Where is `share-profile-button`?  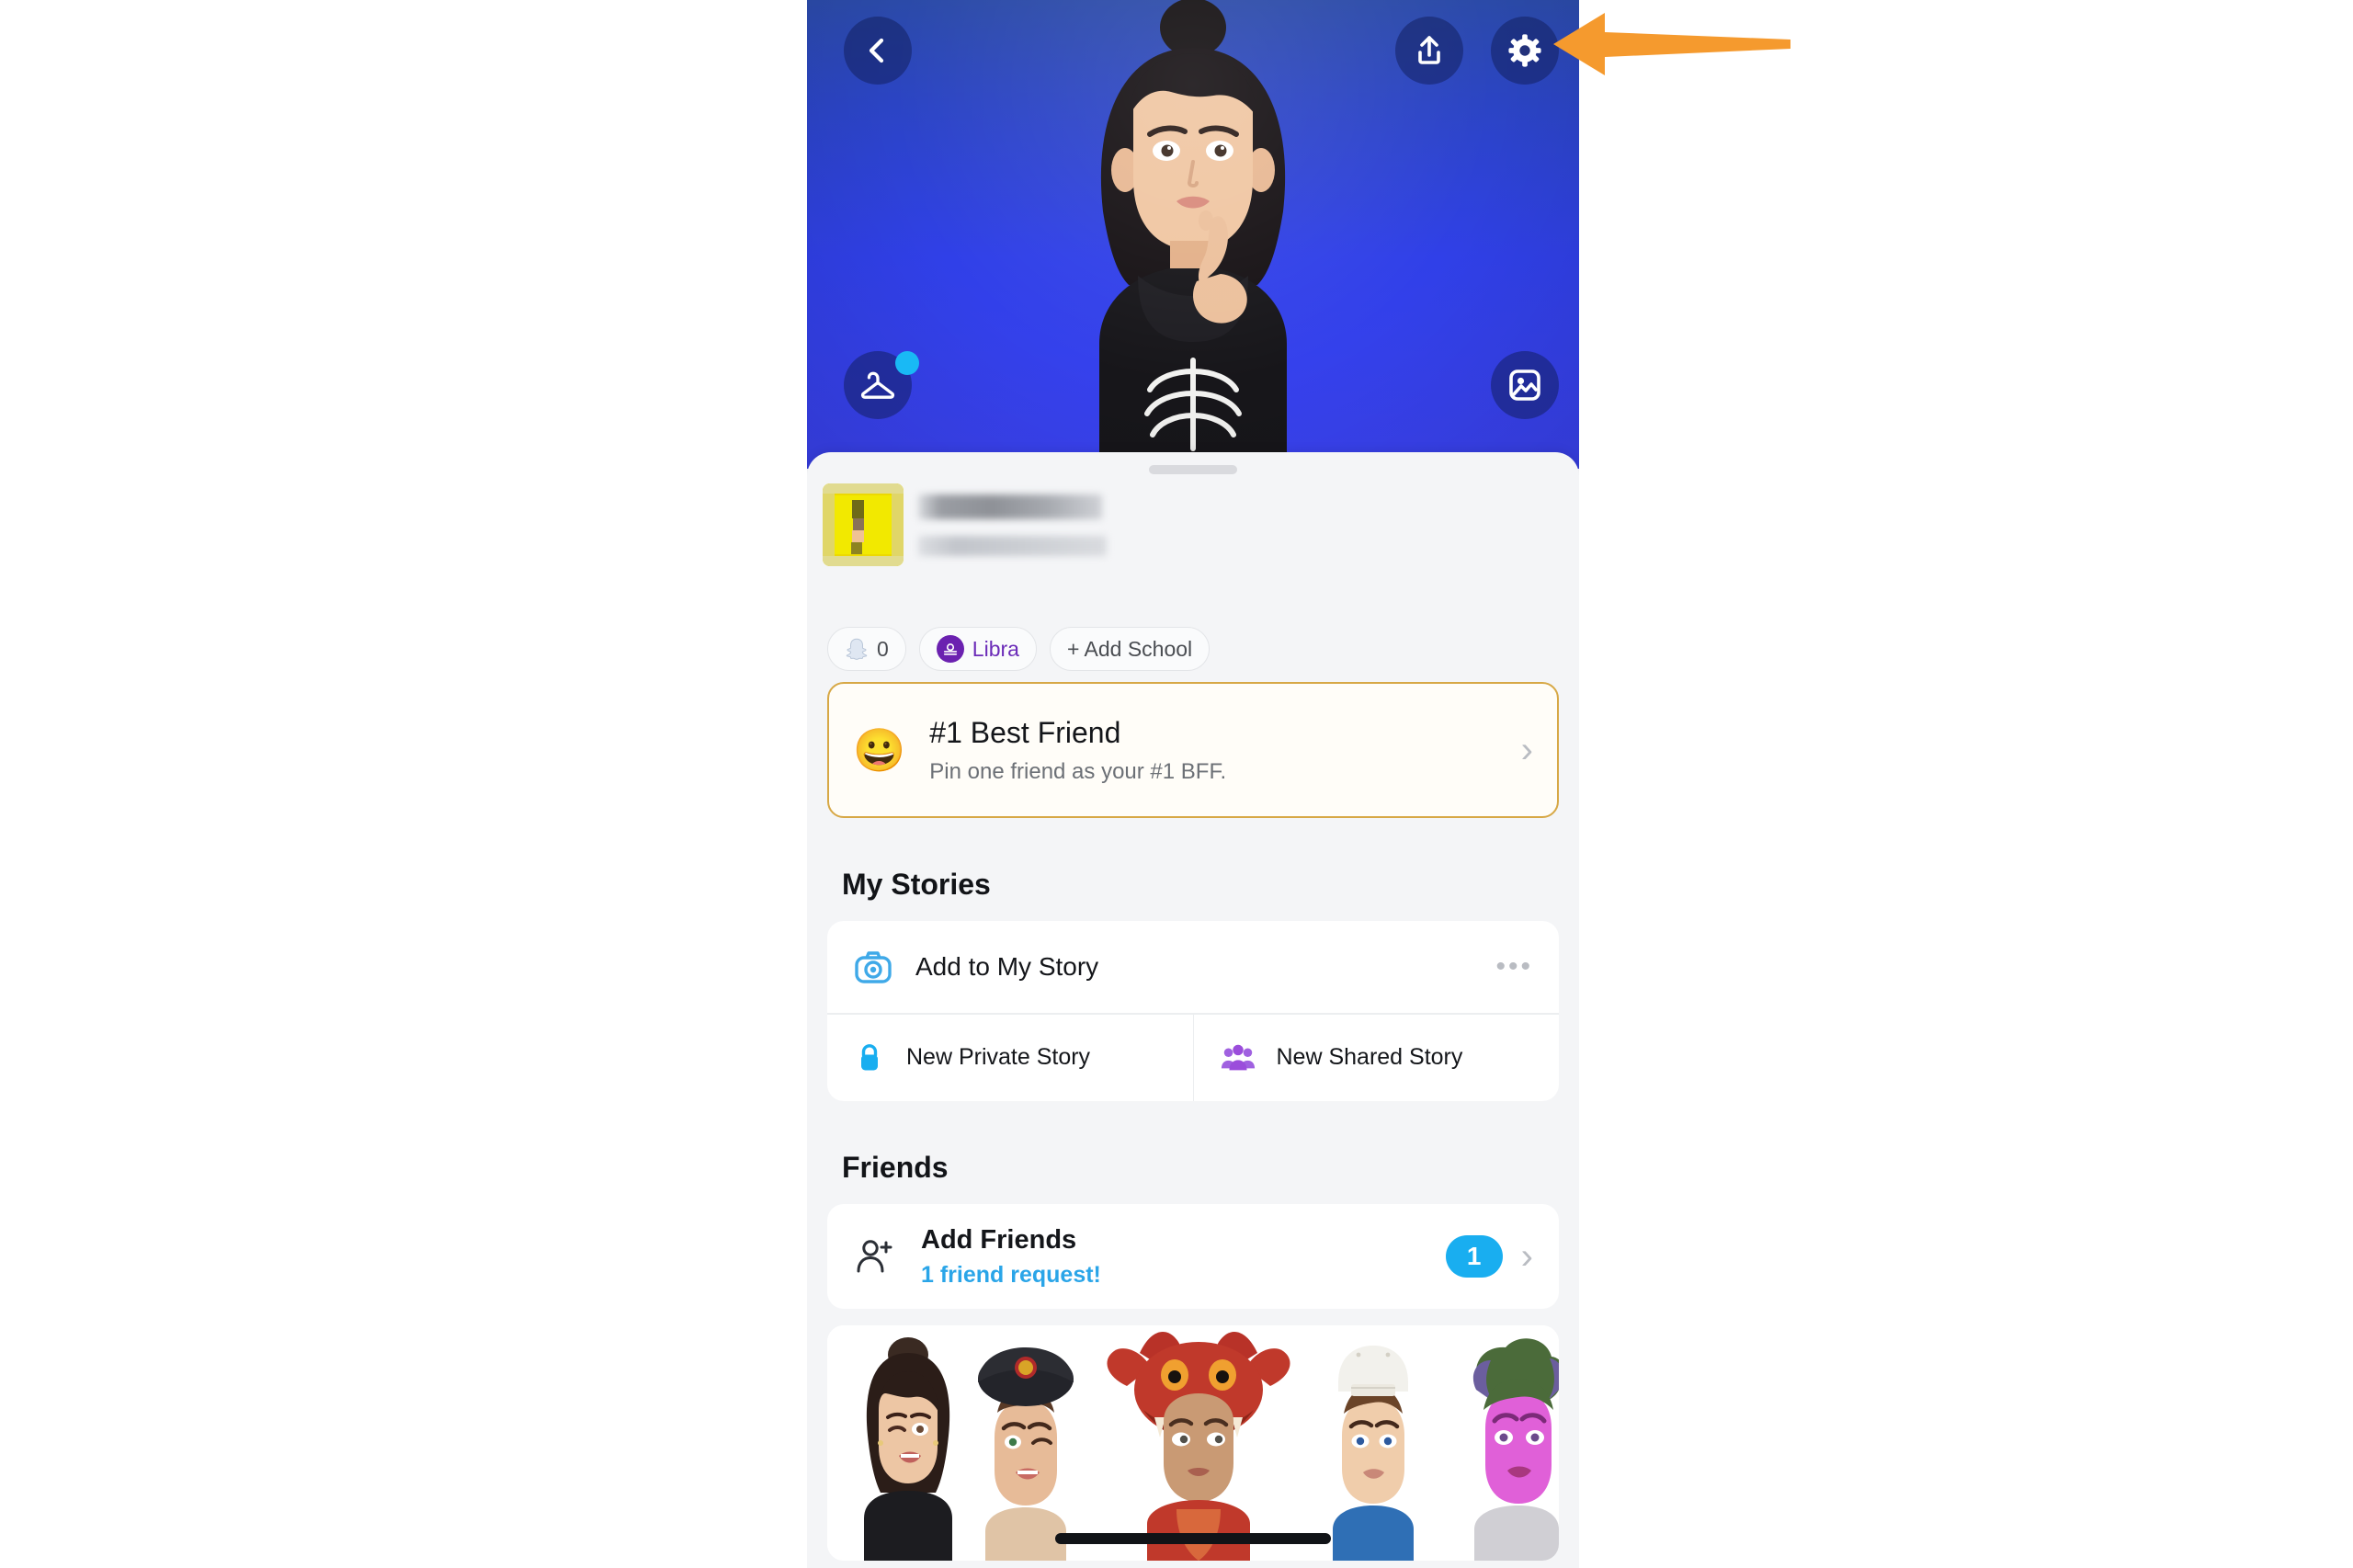
share-profile-button is located at coordinates (1429, 51).